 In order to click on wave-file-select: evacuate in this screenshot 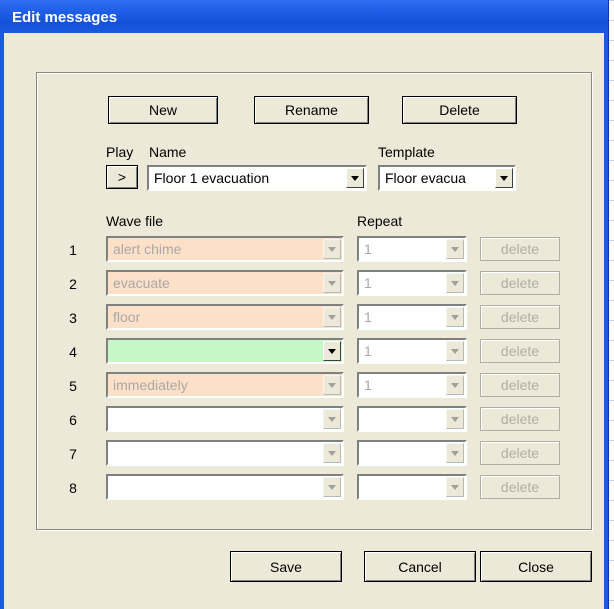, I will do `click(225, 283)`.